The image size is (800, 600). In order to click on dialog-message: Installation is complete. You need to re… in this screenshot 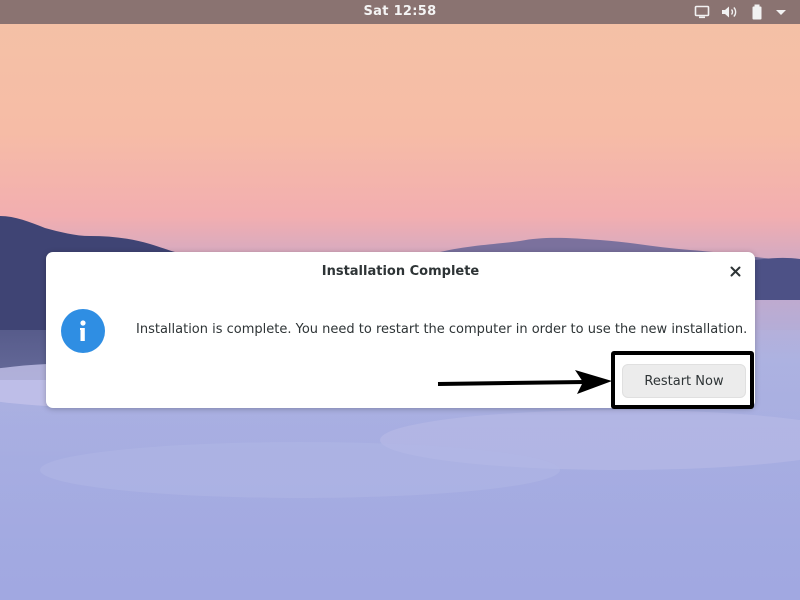, I will do `click(442, 329)`.